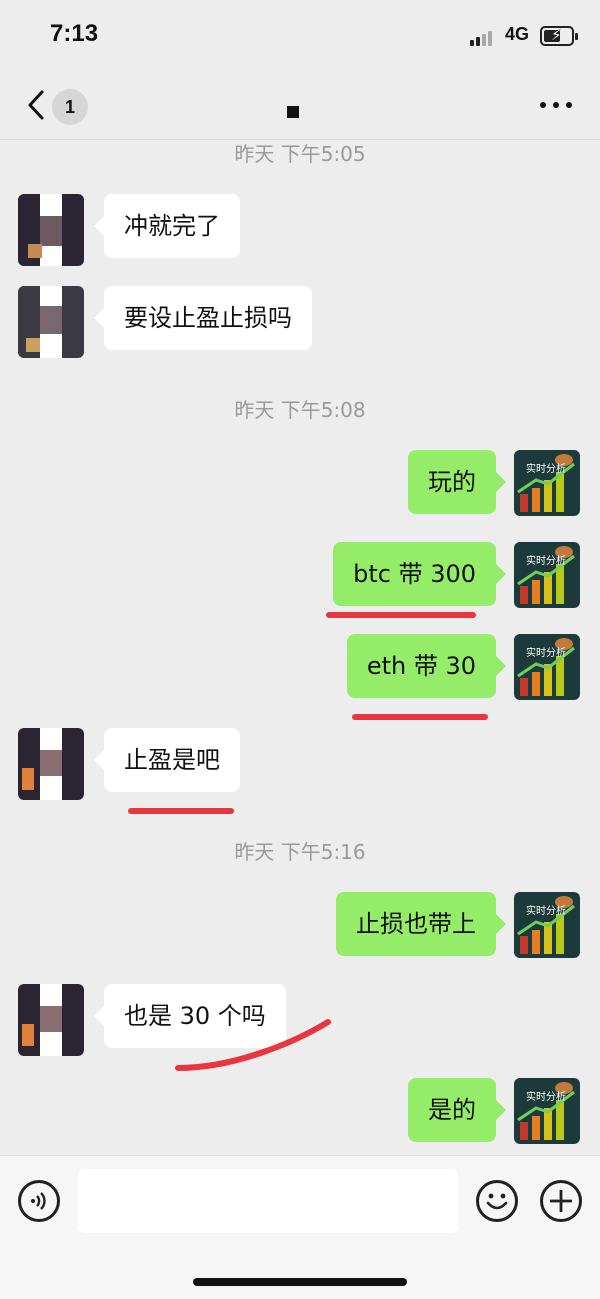  What do you see at coordinates (293, 112) in the screenshot?
I see `chat-title` at bounding box center [293, 112].